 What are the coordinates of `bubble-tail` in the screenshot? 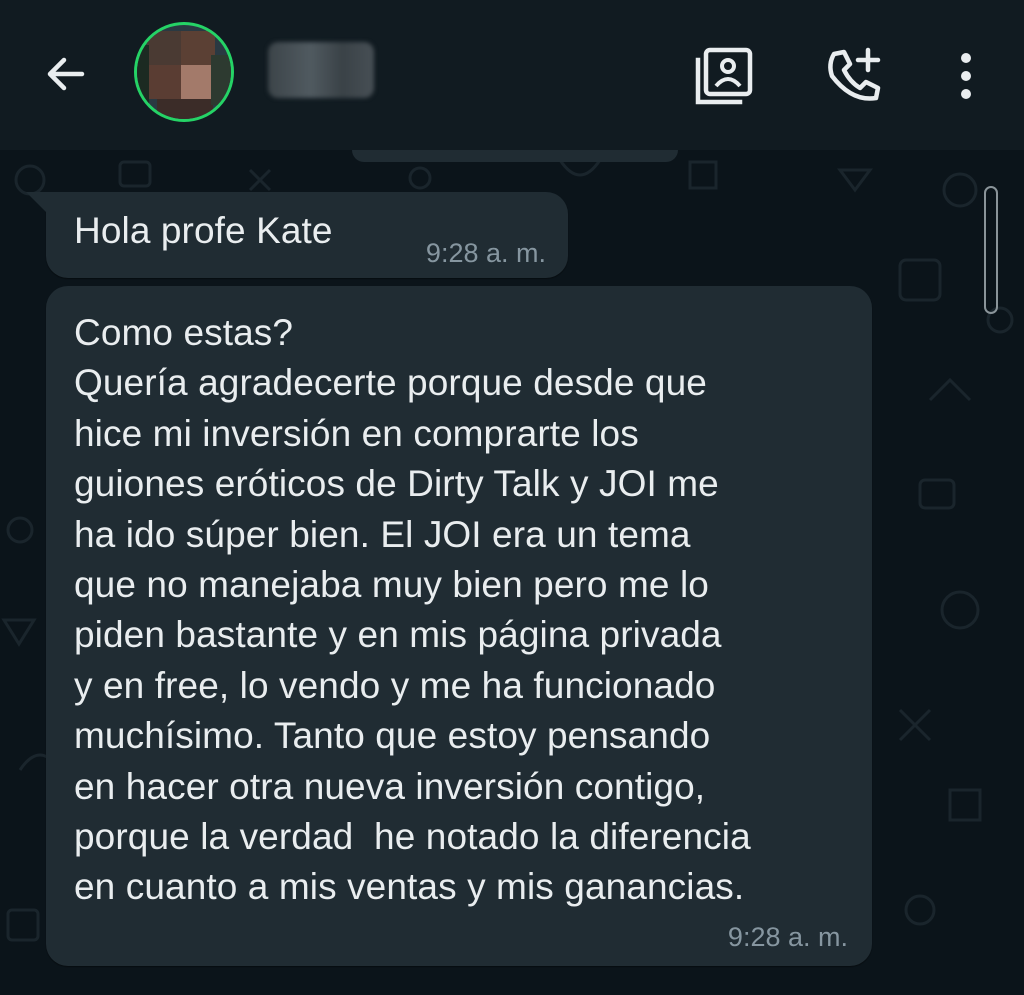 It's located at (37, 203).